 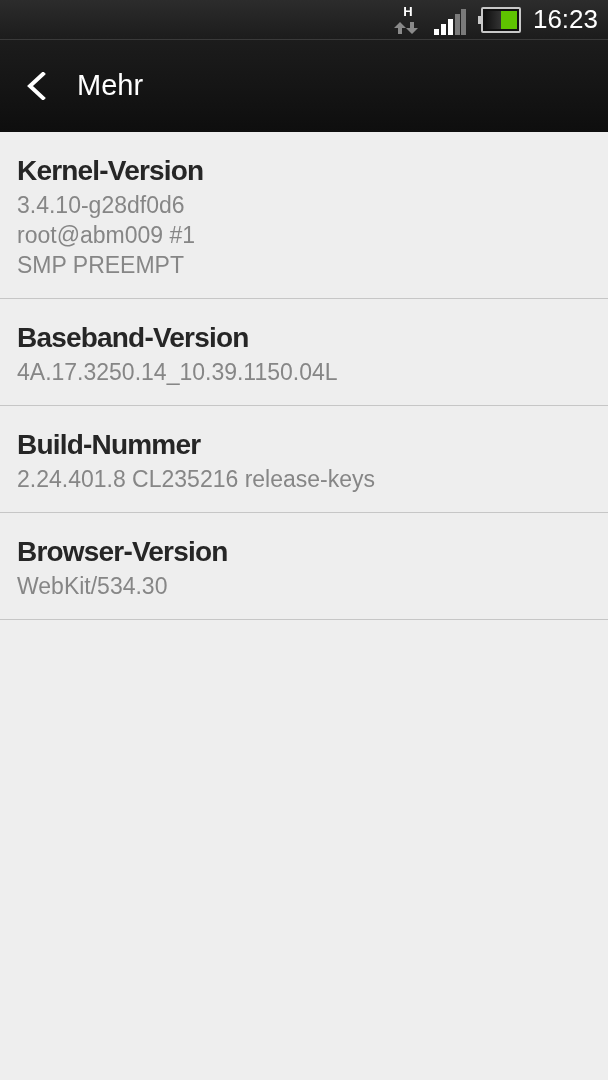 I want to click on battery-icon, so click(x=499, y=19).